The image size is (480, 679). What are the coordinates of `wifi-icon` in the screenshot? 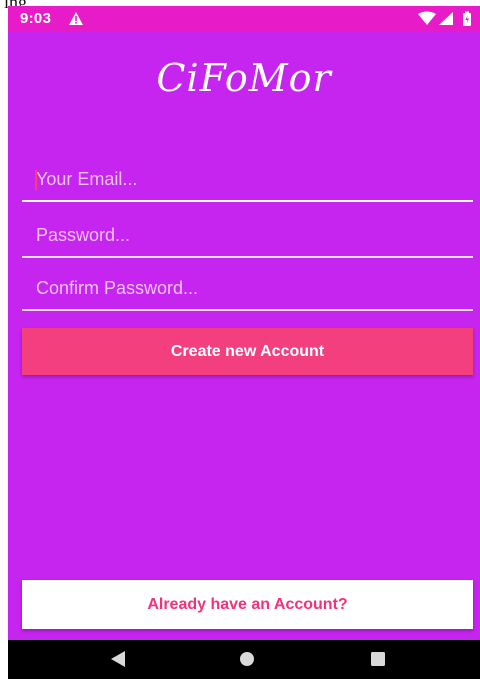 It's located at (427, 18).